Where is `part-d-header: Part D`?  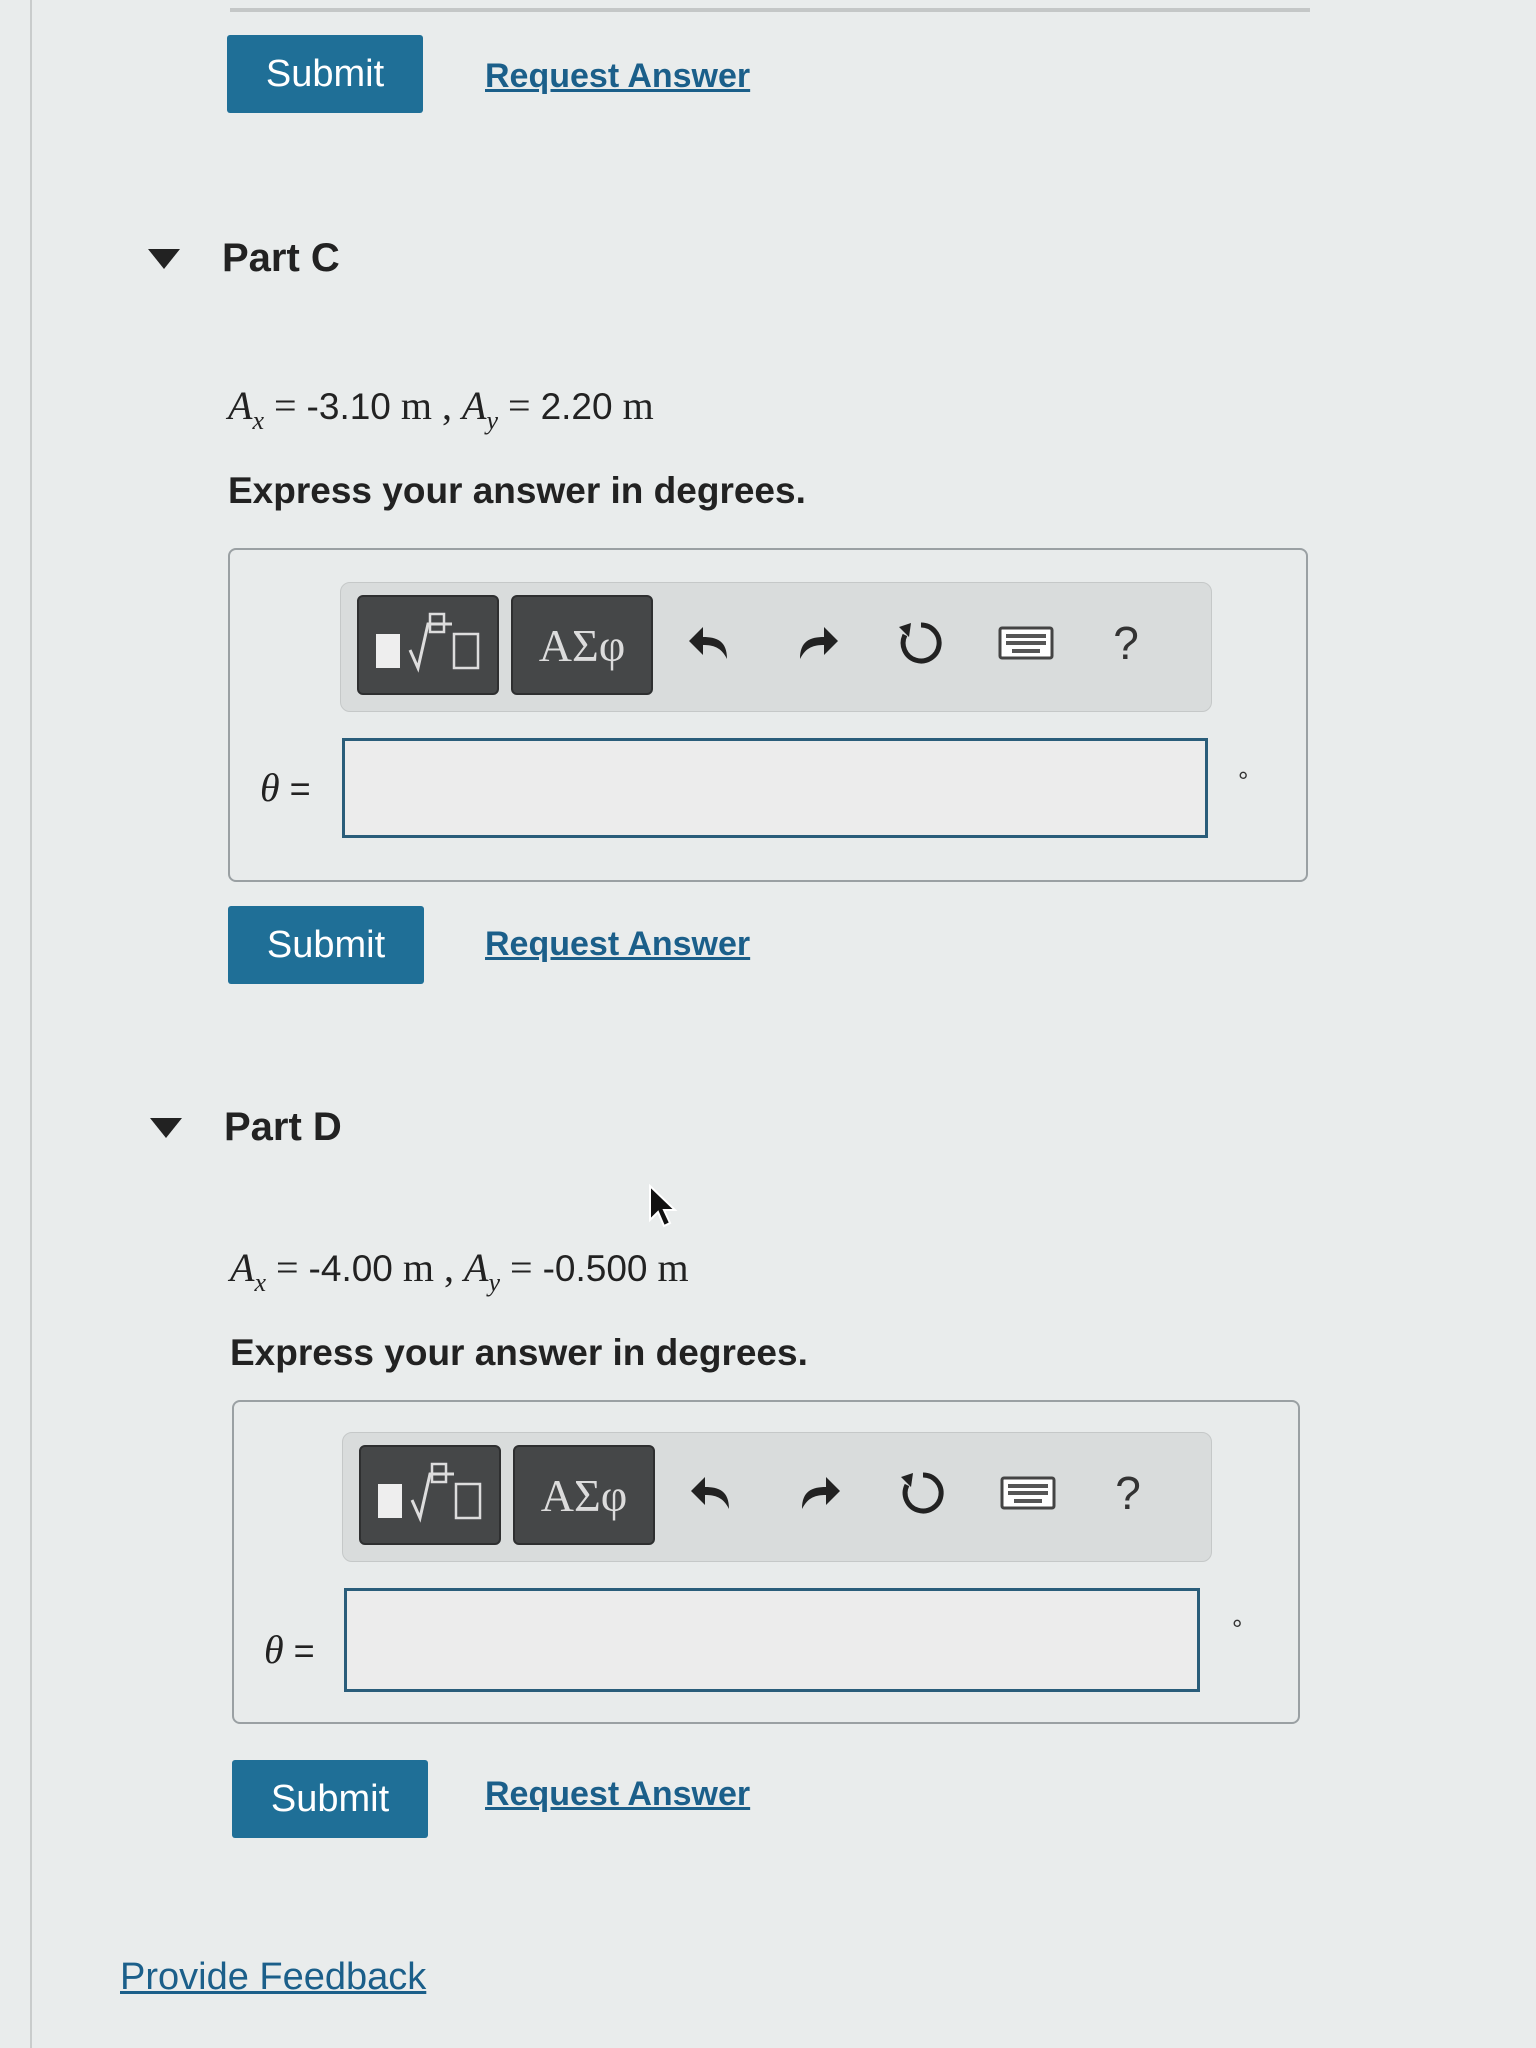 part-d-header: Part D is located at coordinates (246, 1127).